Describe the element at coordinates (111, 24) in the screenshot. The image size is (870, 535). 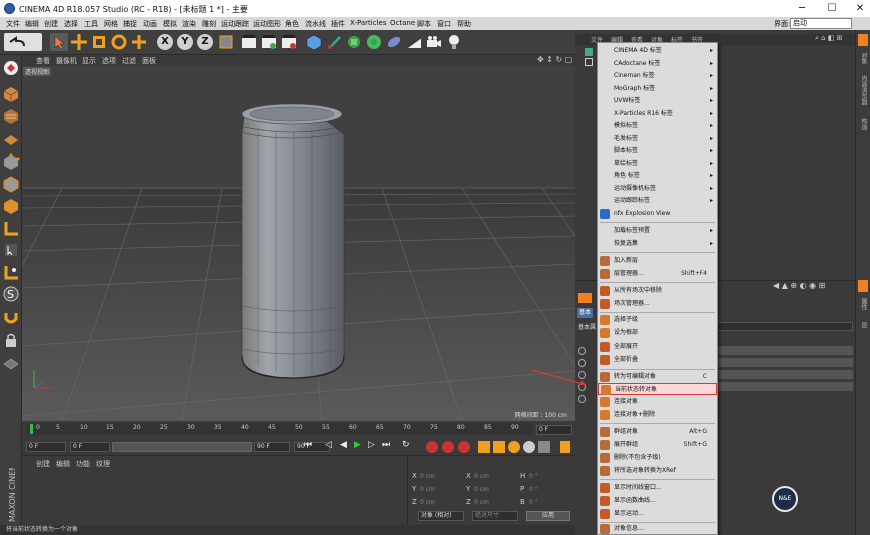
I see `menu-item: 网格` at that location.